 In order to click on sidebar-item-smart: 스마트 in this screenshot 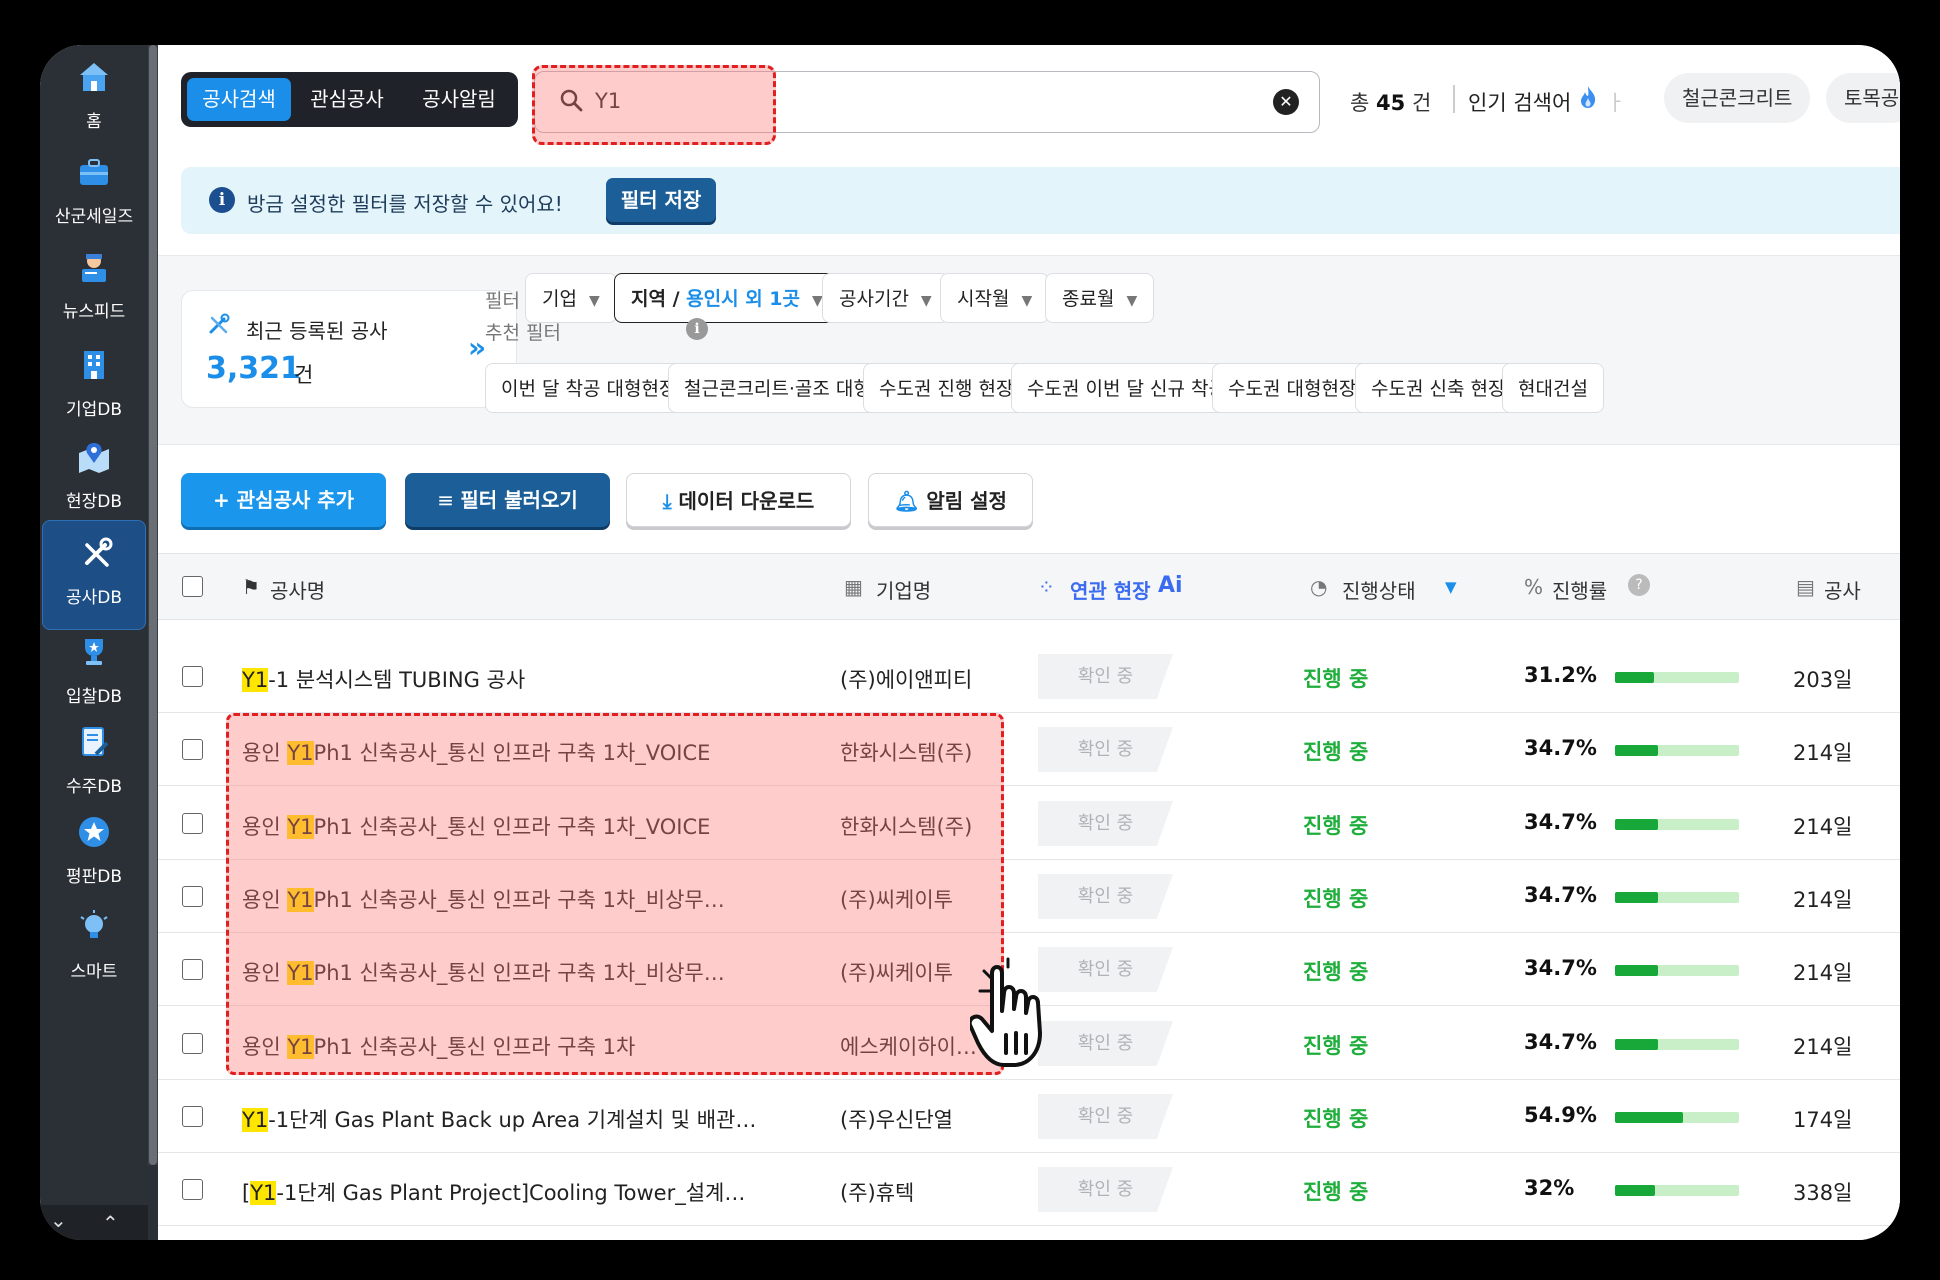, I will do `click(94, 950)`.